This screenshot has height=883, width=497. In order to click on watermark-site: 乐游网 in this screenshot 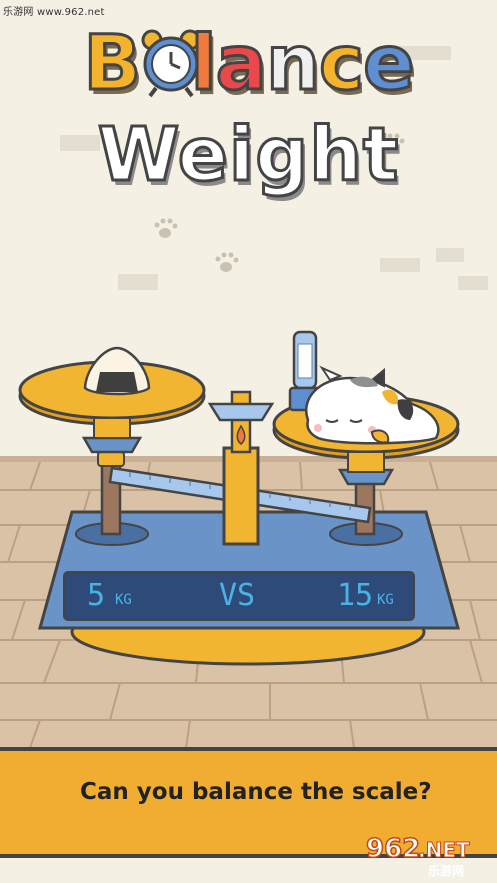, I will do `click(446, 871)`.